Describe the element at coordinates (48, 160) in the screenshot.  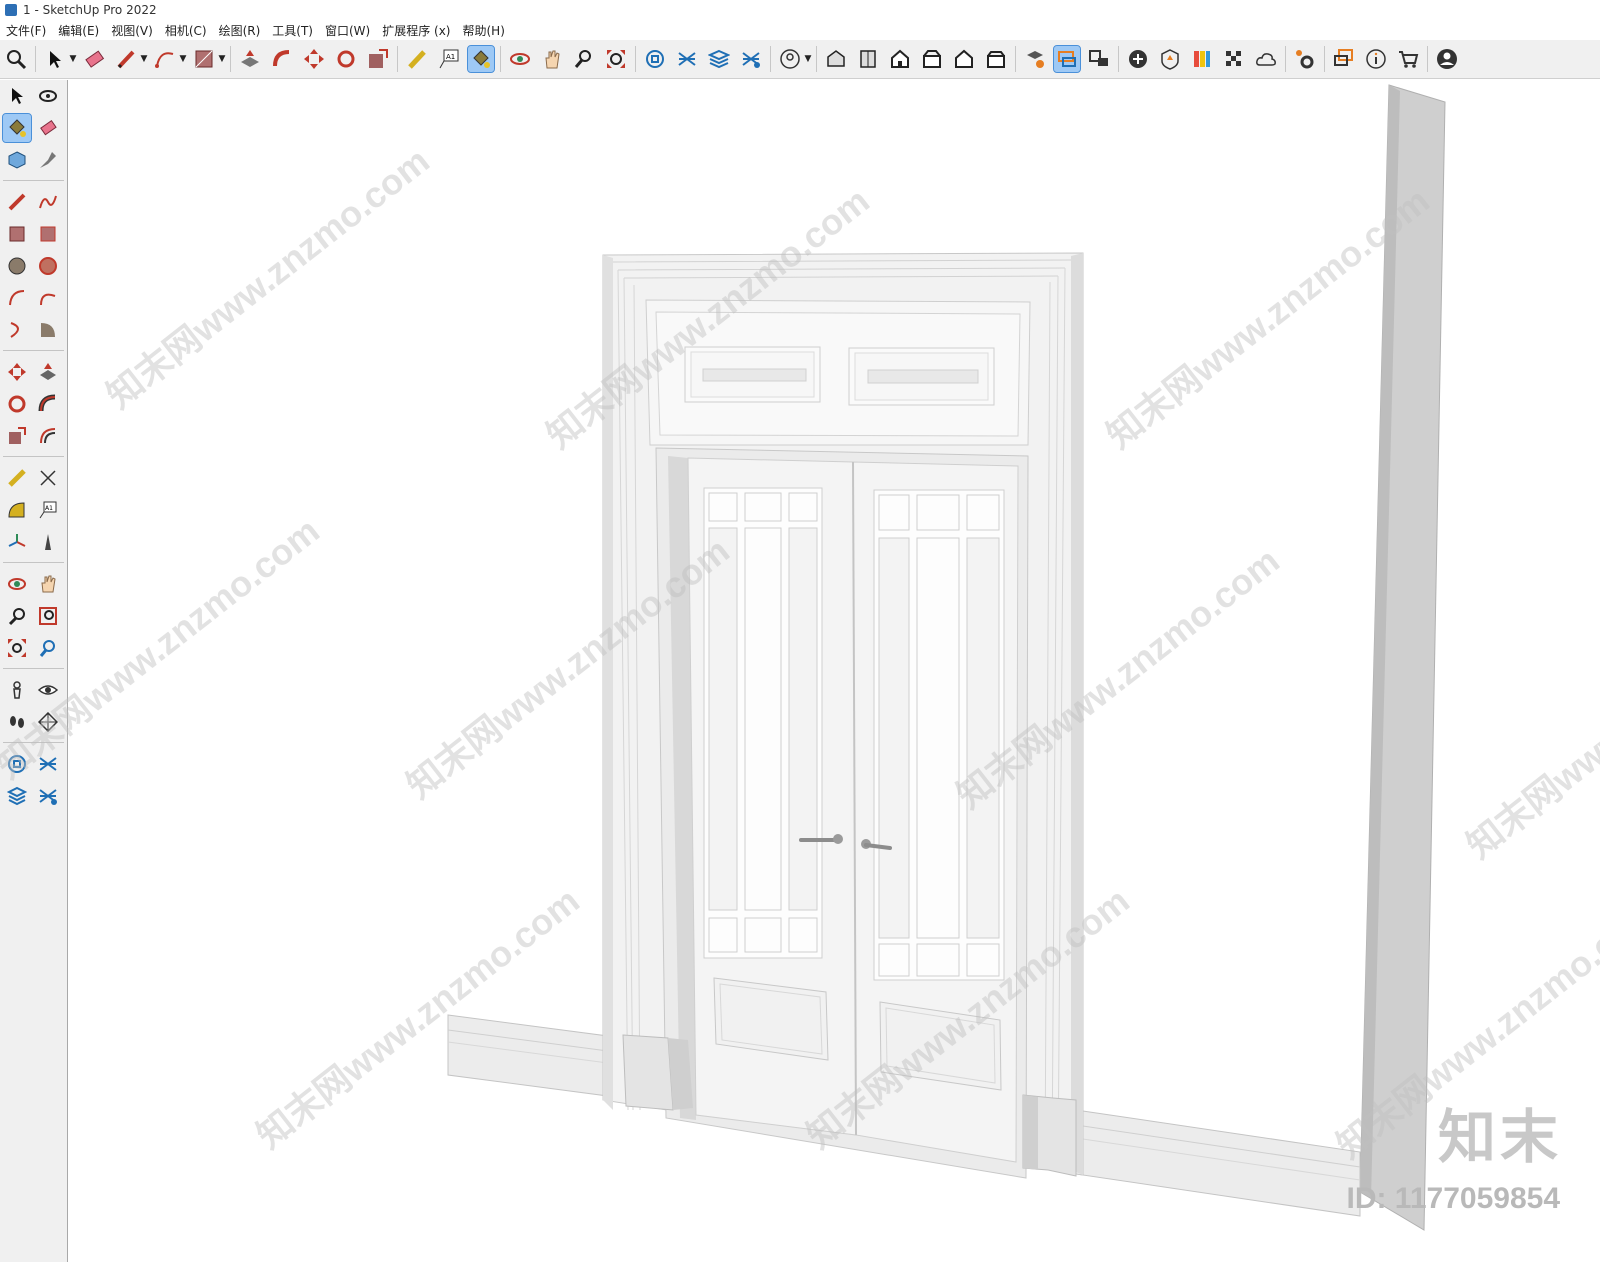
I see `tag-icon` at that location.